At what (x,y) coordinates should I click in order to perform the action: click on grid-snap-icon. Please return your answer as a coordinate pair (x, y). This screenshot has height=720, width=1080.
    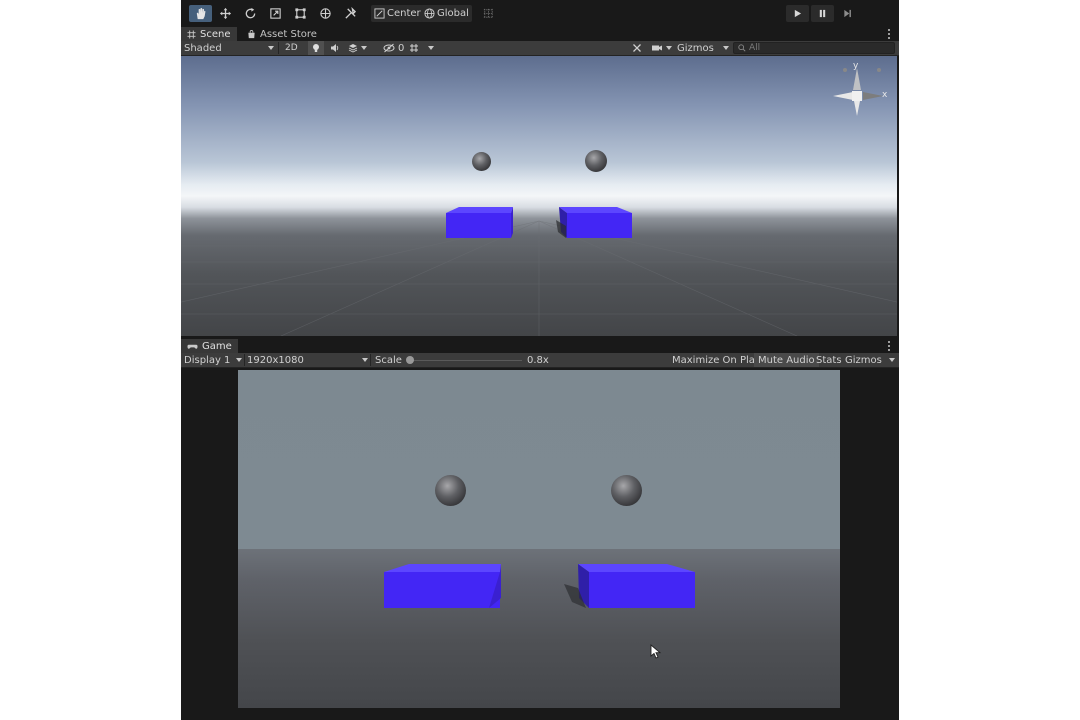
    Looking at the image, I should click on (488, 13).